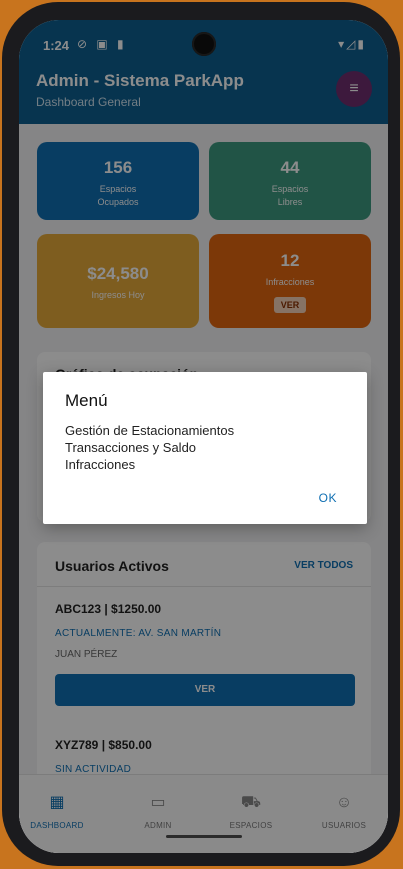 Image resolution: width=403 pixels, height=869 pixels. Describe the element at coordinates (328, 498) in the screenshot. I see `ok-button: OK` at that location.